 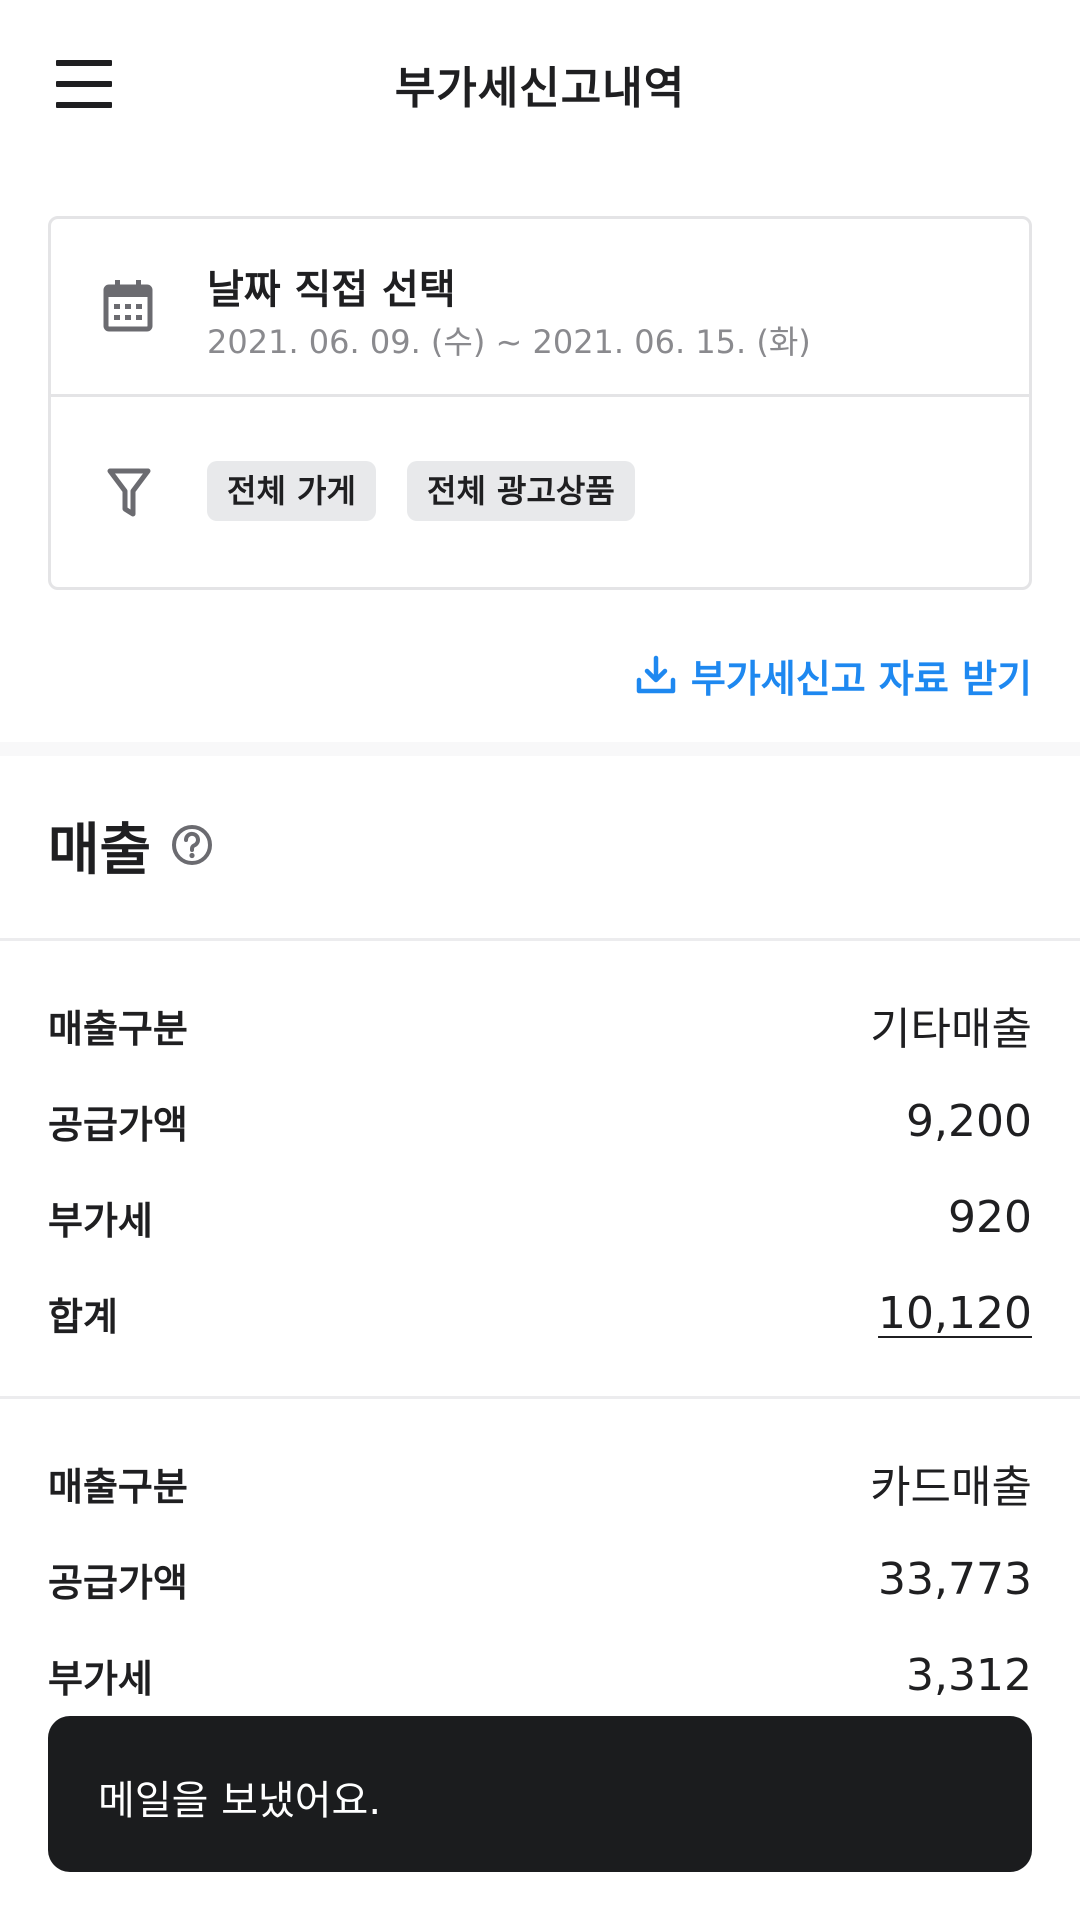 What do you see at coordinates (192, 845) in the screenshot?
I see `help-circle-icon` at bounding box center [192, 845].